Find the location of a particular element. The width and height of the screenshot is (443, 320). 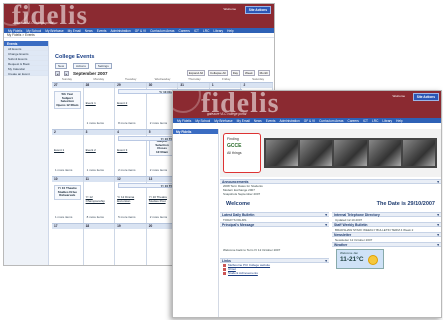

settings-menu: Settings is located at coordinates (103, 66).